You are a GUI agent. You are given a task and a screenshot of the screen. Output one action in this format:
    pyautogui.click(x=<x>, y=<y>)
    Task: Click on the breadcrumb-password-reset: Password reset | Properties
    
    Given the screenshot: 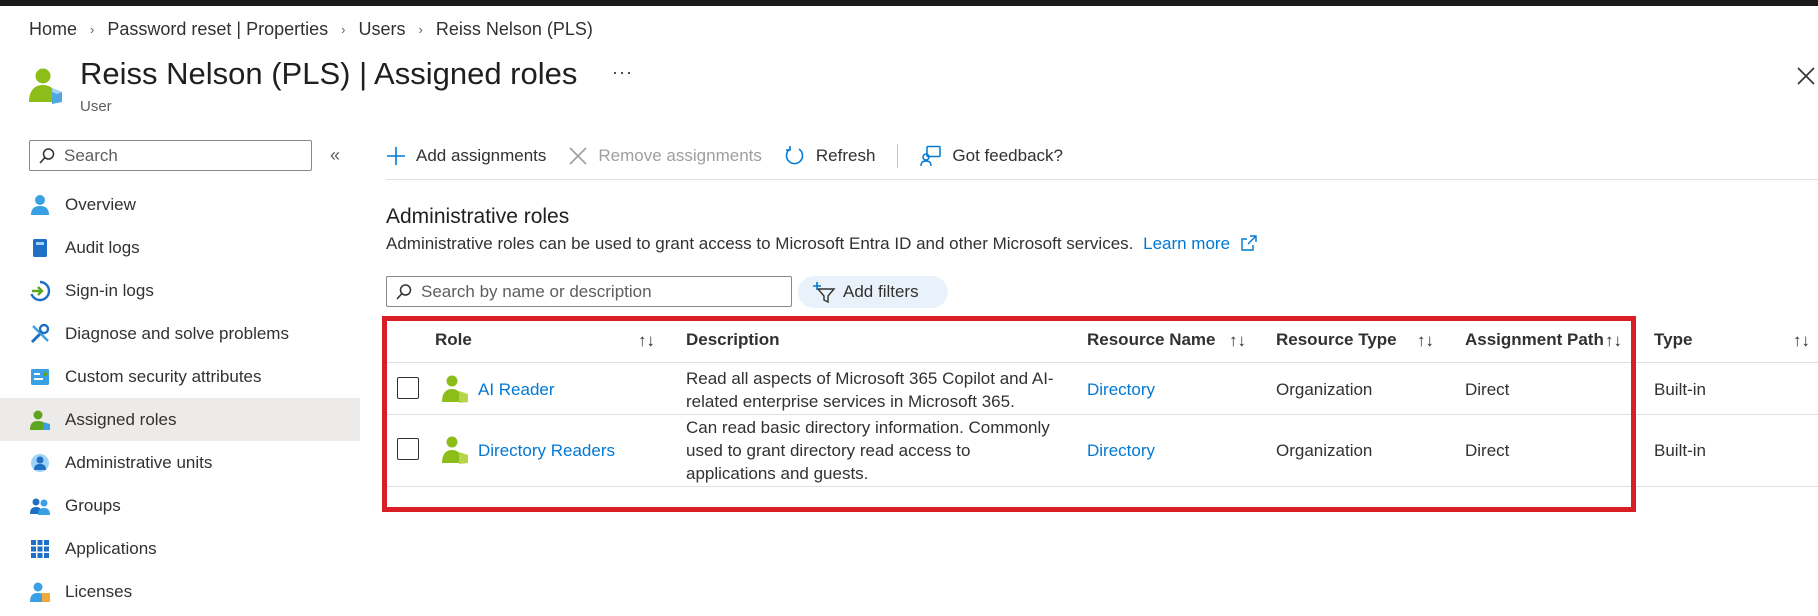 What is the action you would take?
    pyautogui.click(x=217, y=29)
    